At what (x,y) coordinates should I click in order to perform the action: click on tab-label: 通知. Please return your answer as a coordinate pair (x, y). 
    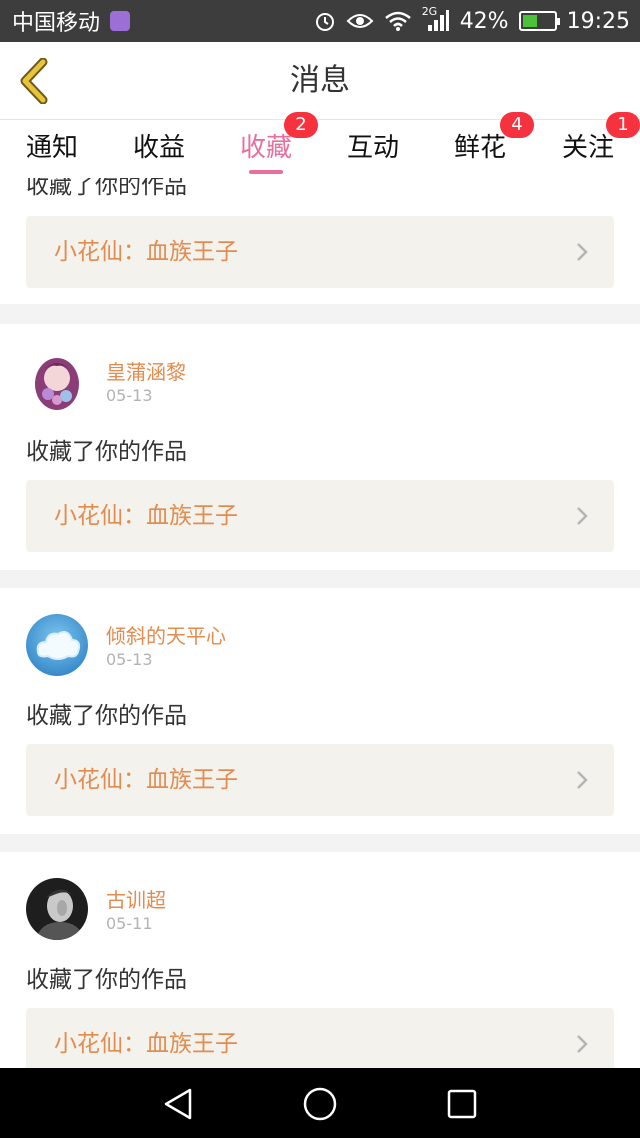
    Looking at the image, I should click on (51, 148).